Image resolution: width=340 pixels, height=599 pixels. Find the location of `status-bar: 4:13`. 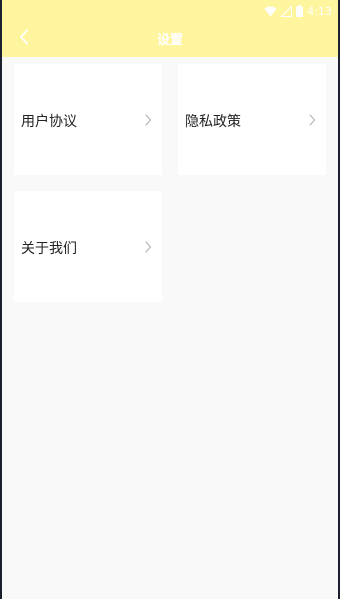

status-bar: 4:13 is located at coordinates (298, 11).